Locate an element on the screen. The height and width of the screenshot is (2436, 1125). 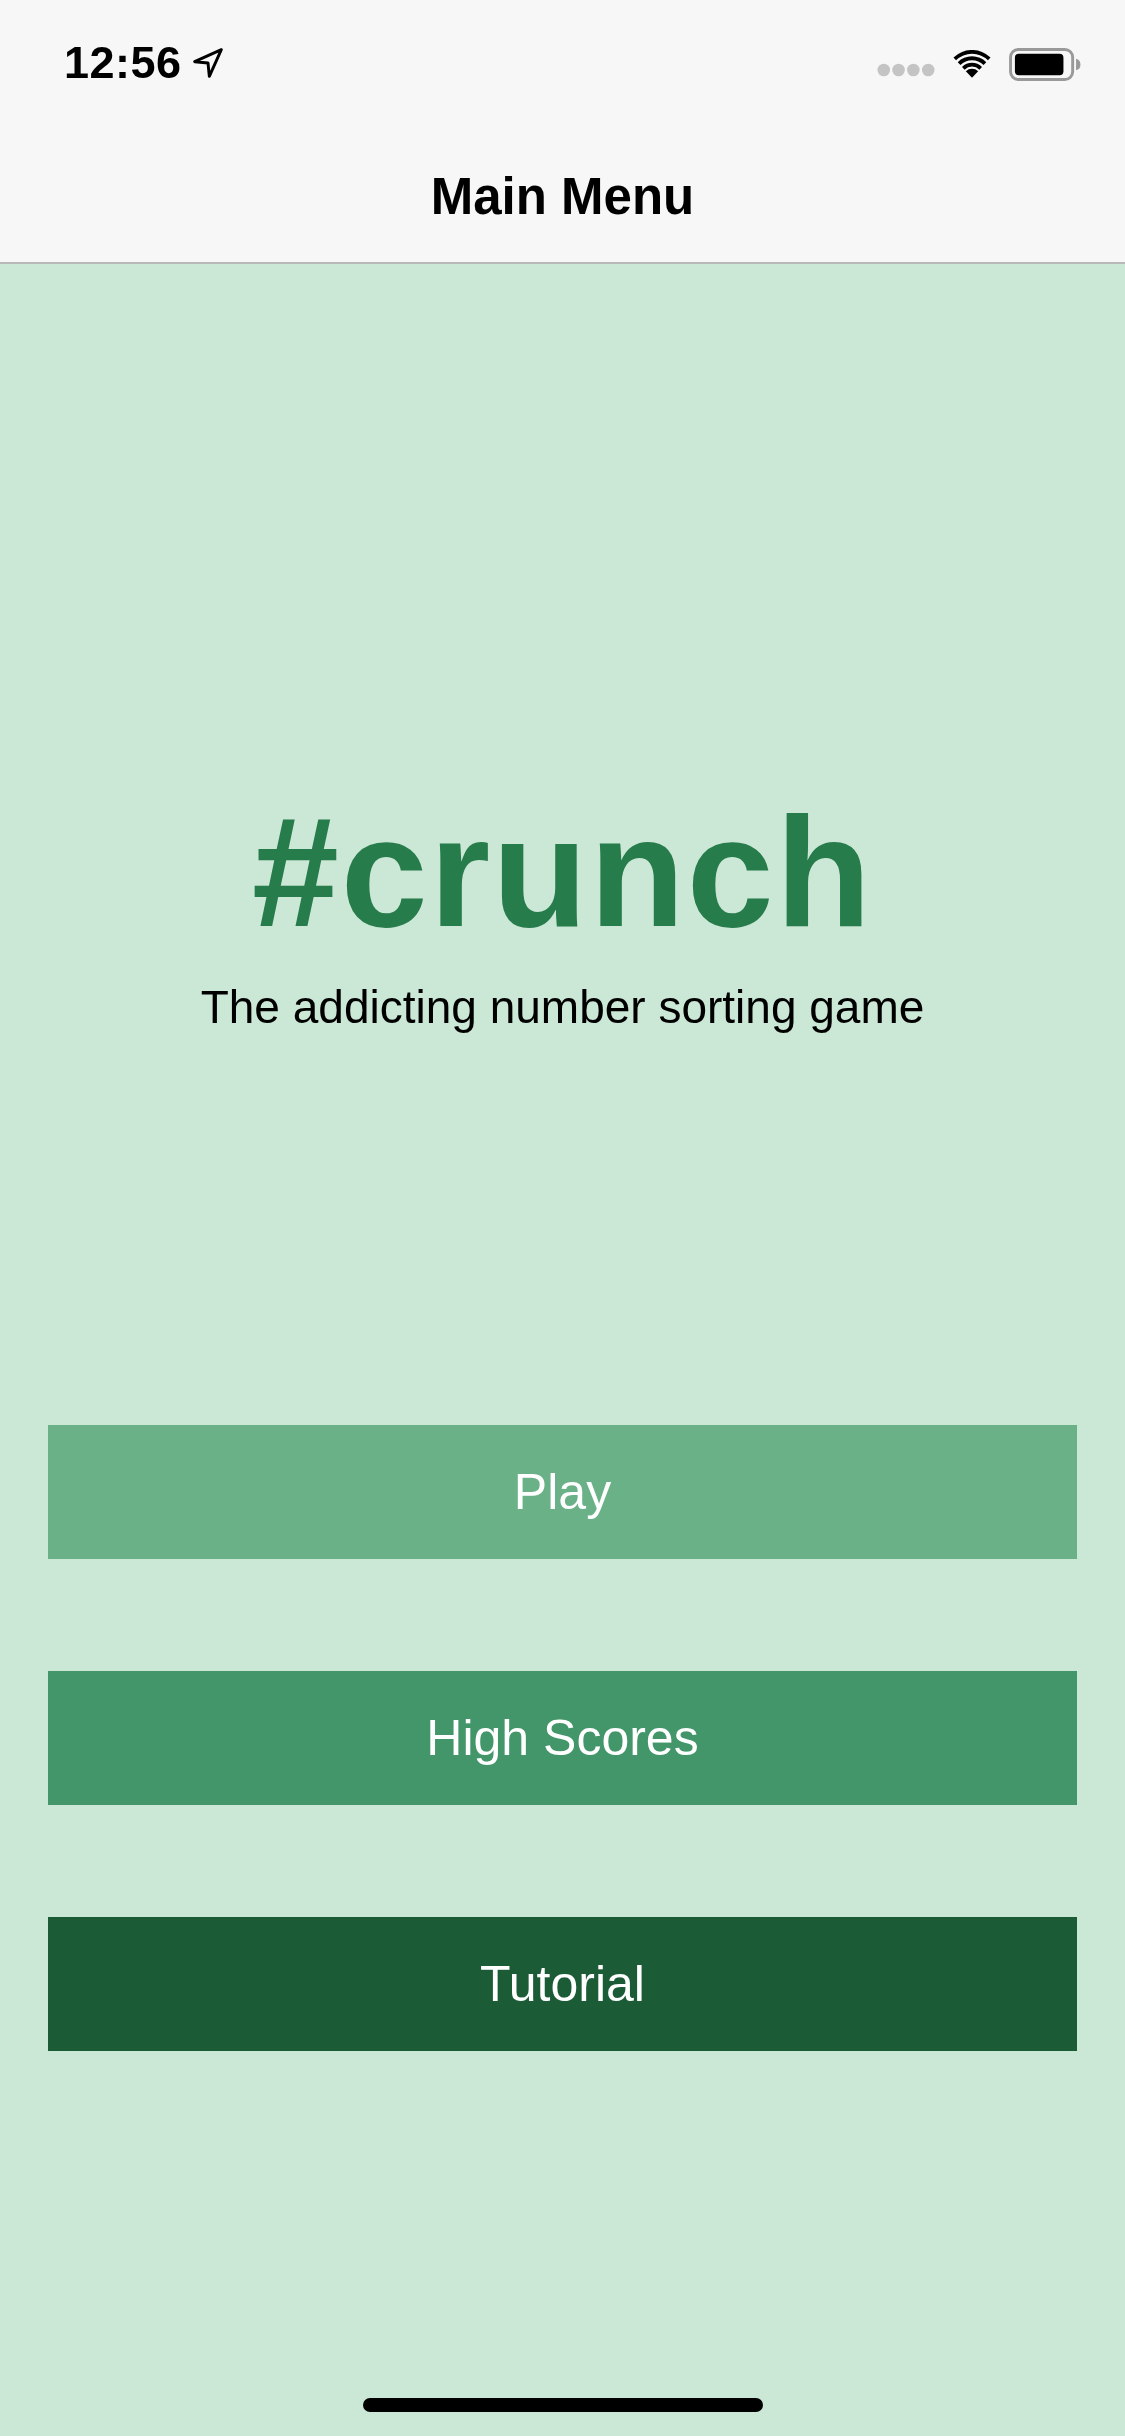
menu-button: High Scores is located at coordinates (562, 1738).